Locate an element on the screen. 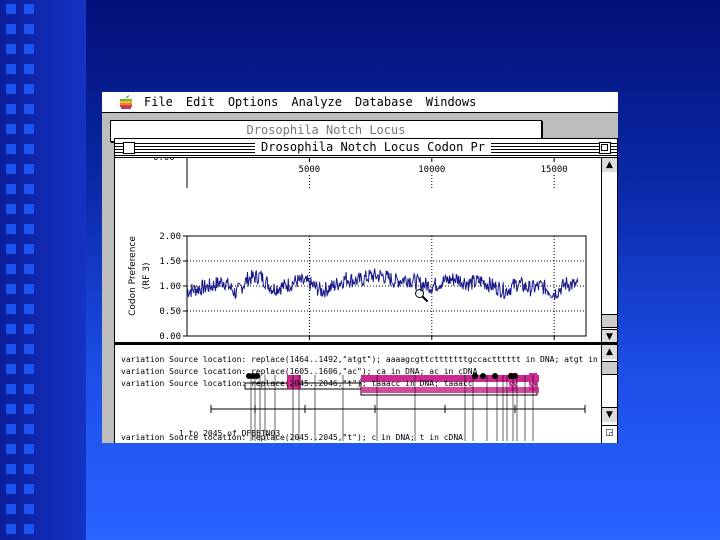 This screenshot has width=720, height=540. back-window-title: Drosophila Notch Locus is located at coordinates (326, 130).